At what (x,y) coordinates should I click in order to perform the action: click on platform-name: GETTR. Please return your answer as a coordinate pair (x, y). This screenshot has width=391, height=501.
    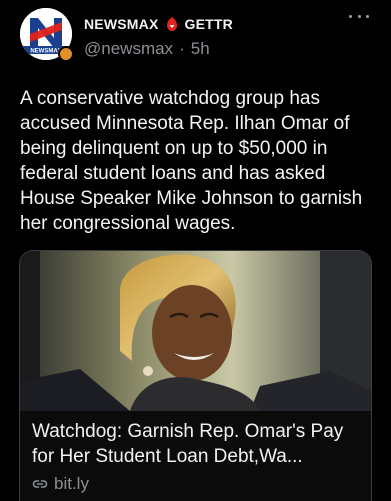
    Looking at the image, I should click on (208, 24).